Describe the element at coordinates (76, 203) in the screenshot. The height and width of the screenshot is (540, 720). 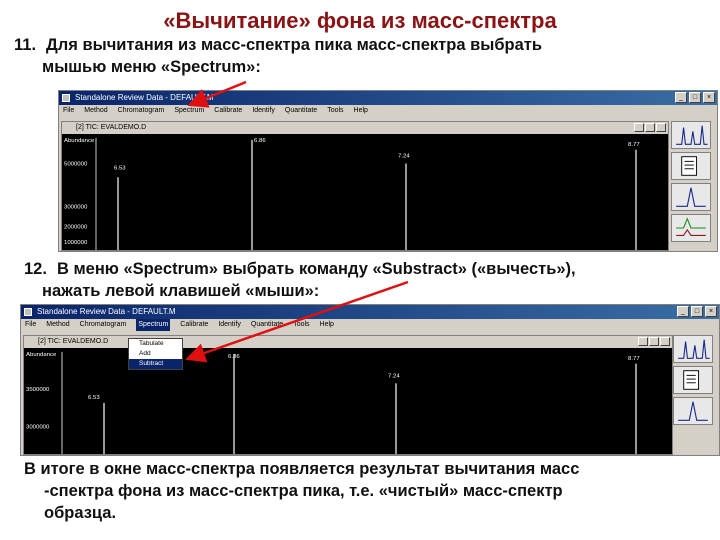
I see `y-ticks: 5000000 3000000 2000000 1000000` at that location.